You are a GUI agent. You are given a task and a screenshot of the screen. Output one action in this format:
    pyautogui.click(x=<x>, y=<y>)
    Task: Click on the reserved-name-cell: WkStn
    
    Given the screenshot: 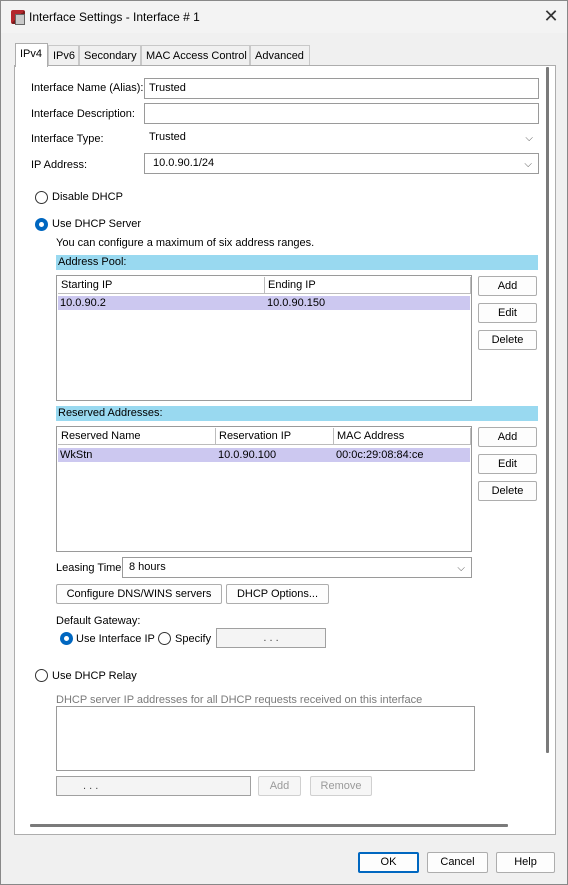 What is the action you would take?
    pyautogui.click(x=76, y=455)
    